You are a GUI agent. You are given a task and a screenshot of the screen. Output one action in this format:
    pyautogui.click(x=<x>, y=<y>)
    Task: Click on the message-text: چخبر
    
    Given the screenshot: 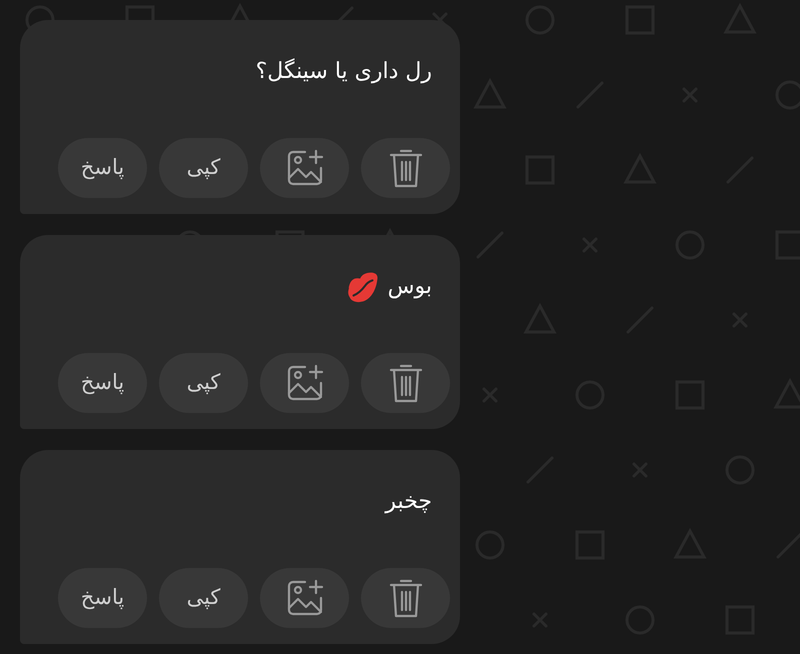 What is the action you would take?
    pyautogui.click(x=408, y=502)
    